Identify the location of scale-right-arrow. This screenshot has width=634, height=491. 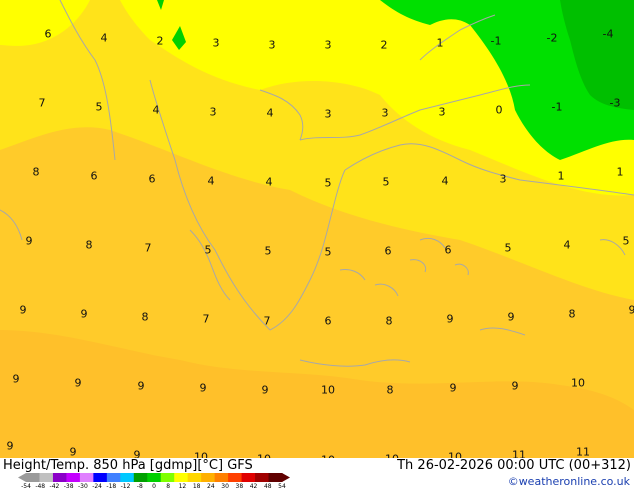
(286, 477).